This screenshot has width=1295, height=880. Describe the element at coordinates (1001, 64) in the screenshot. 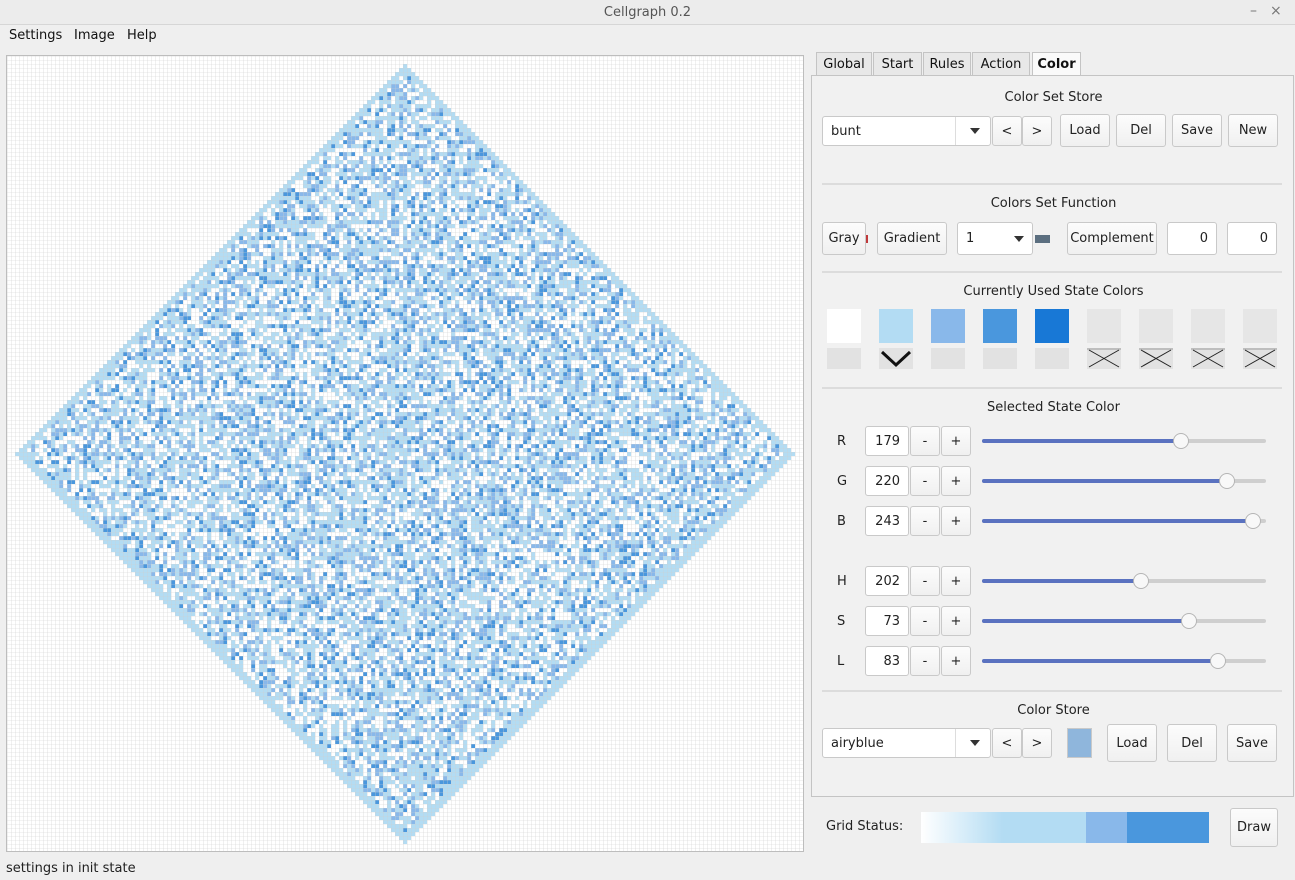

I see `tab-action: Action` at that location.